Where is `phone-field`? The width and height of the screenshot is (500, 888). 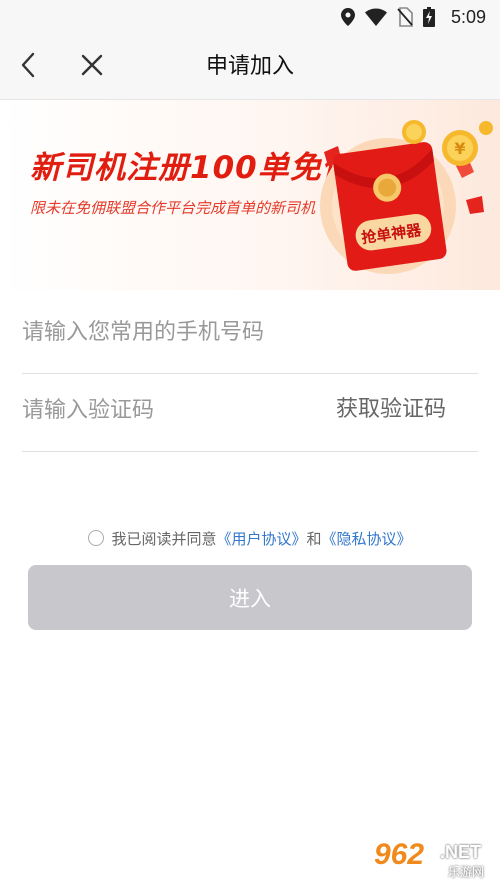 phone-field is located at coordinates (250, 332).